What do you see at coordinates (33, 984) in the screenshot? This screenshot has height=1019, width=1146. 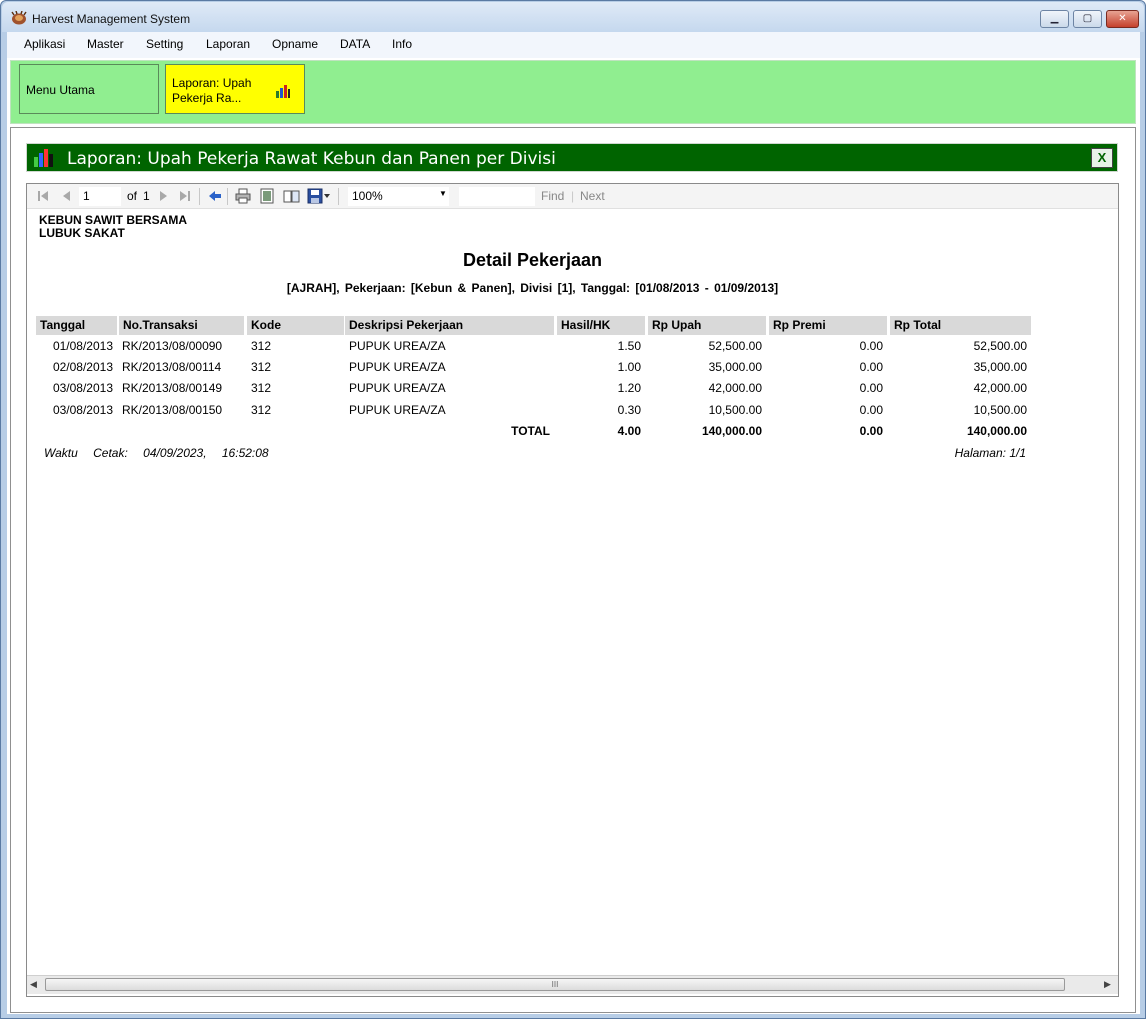 I see `scroll-left-icon: ◀` at bounding box center [33, 984].